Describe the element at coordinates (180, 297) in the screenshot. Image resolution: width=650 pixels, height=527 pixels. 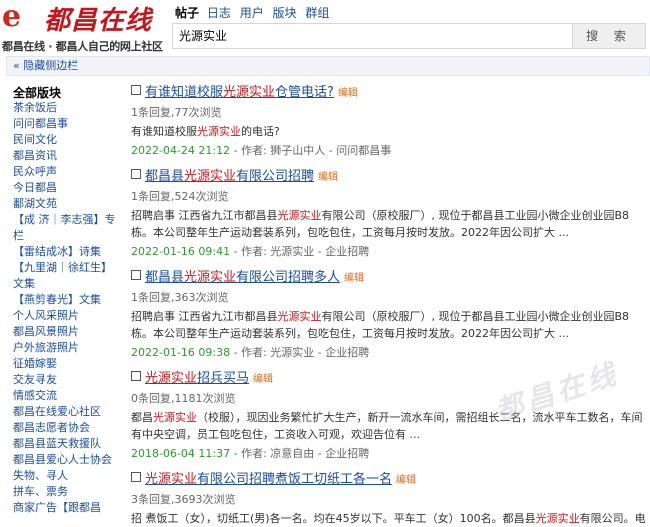
I see `result-meta: 1条回复,363次浏览` at that location.